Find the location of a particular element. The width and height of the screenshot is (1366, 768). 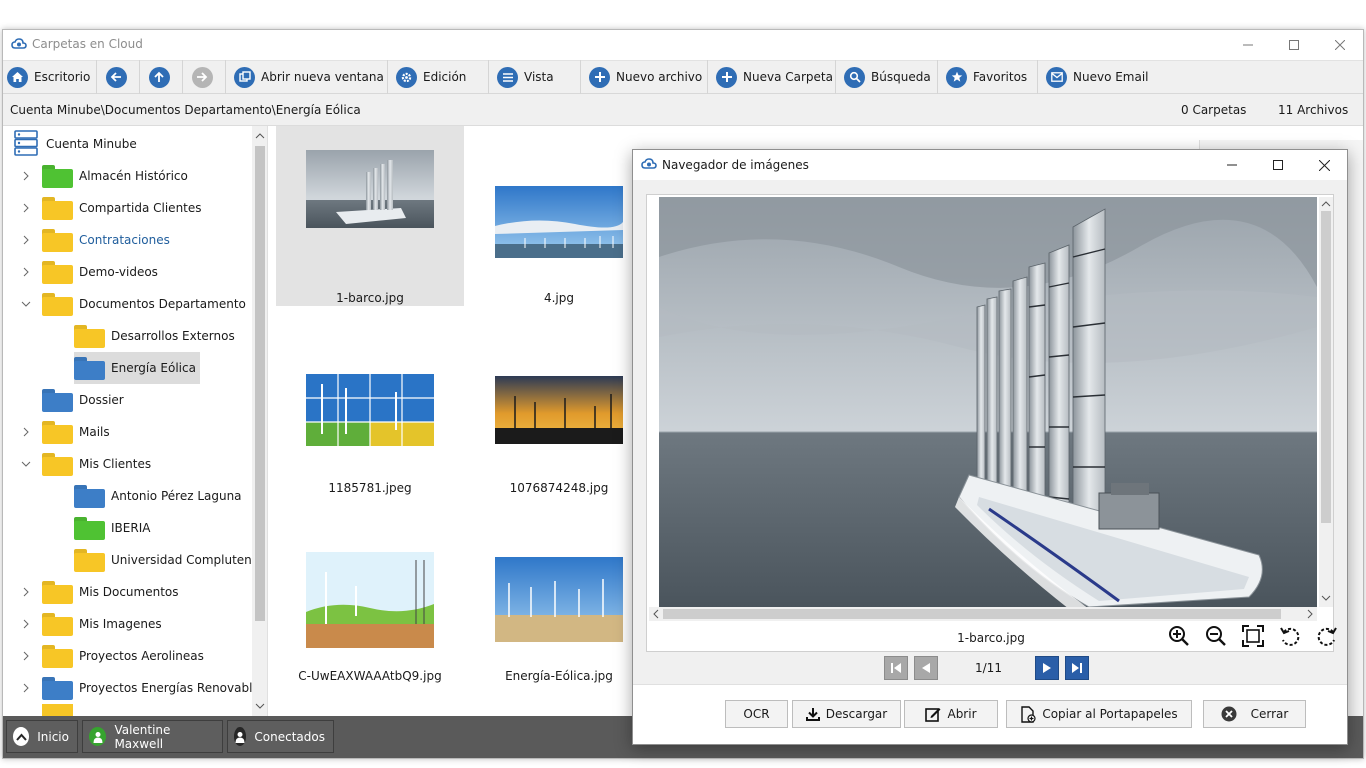

tree-item: IBERIA is located at coordinates (112, 528).